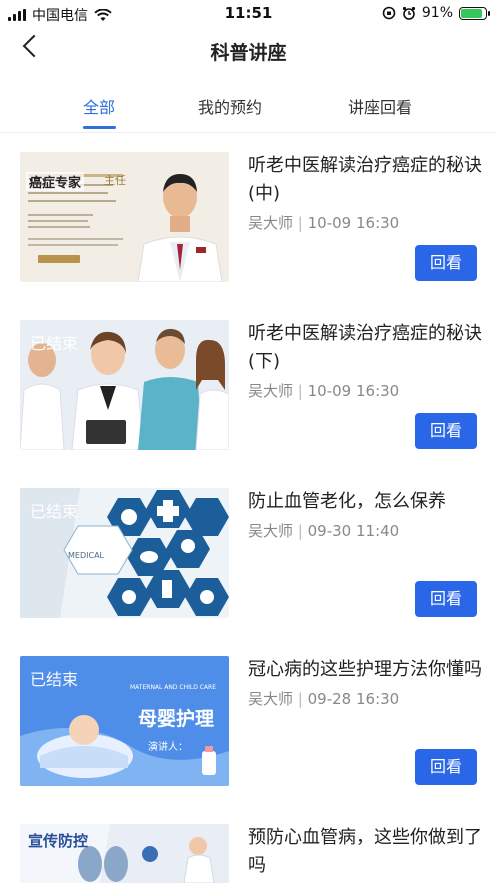 This screenshot has width=497, height=883. I want to click on lecture-item: 宣传防控 预防心血管病，这些你做到了吗, so click(248, 853).